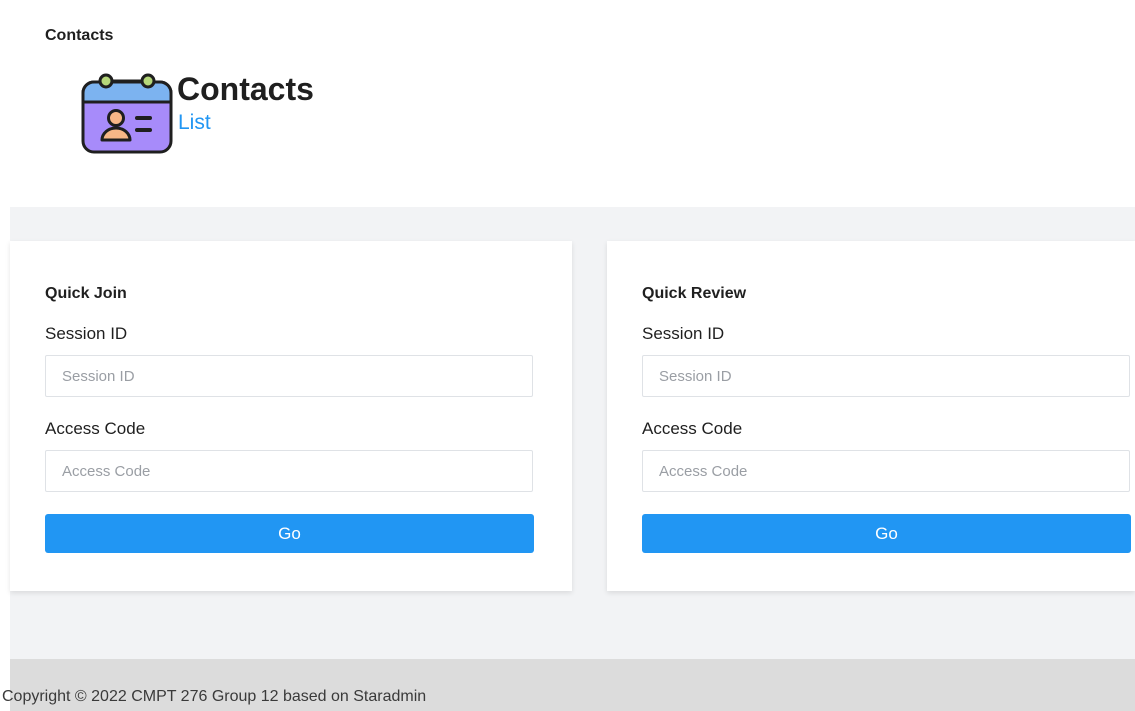  Describe the element at coordinates (79, 35) in the screenshot. I see `breadcrumb: Contacts` at that location.